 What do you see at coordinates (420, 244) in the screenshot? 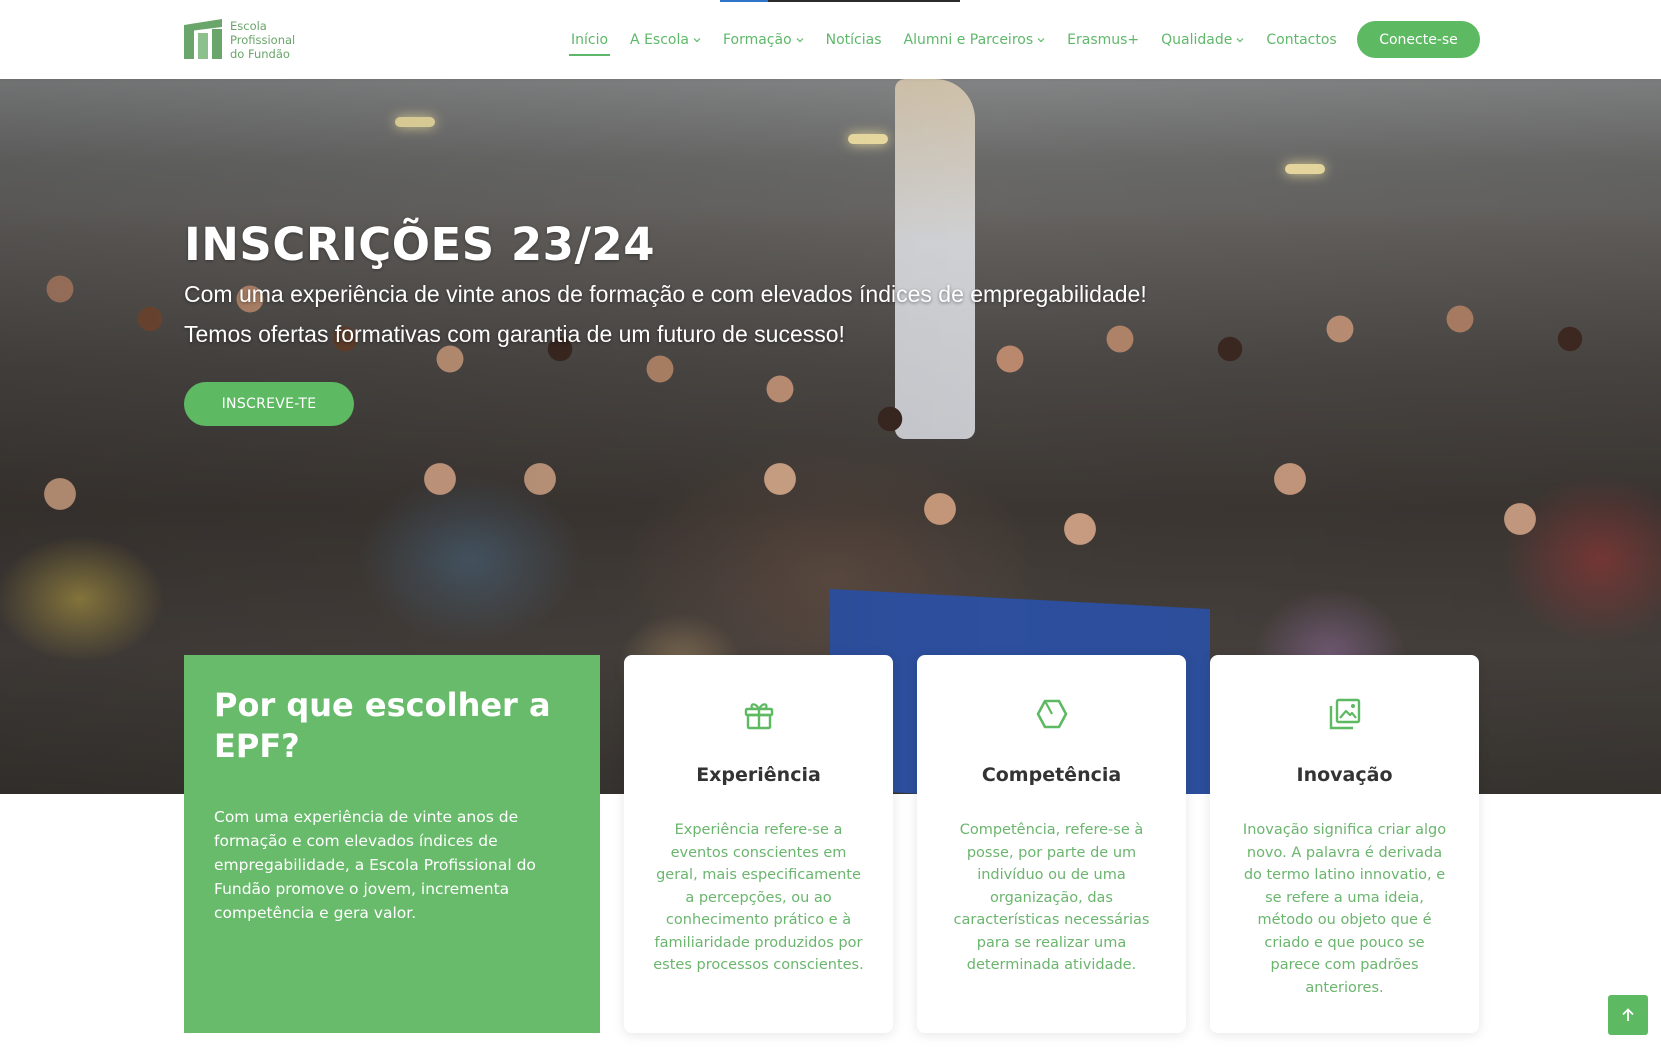
I see `hero-title: INSCRIÇÕES 23/24` at bounding box center [420, 244].